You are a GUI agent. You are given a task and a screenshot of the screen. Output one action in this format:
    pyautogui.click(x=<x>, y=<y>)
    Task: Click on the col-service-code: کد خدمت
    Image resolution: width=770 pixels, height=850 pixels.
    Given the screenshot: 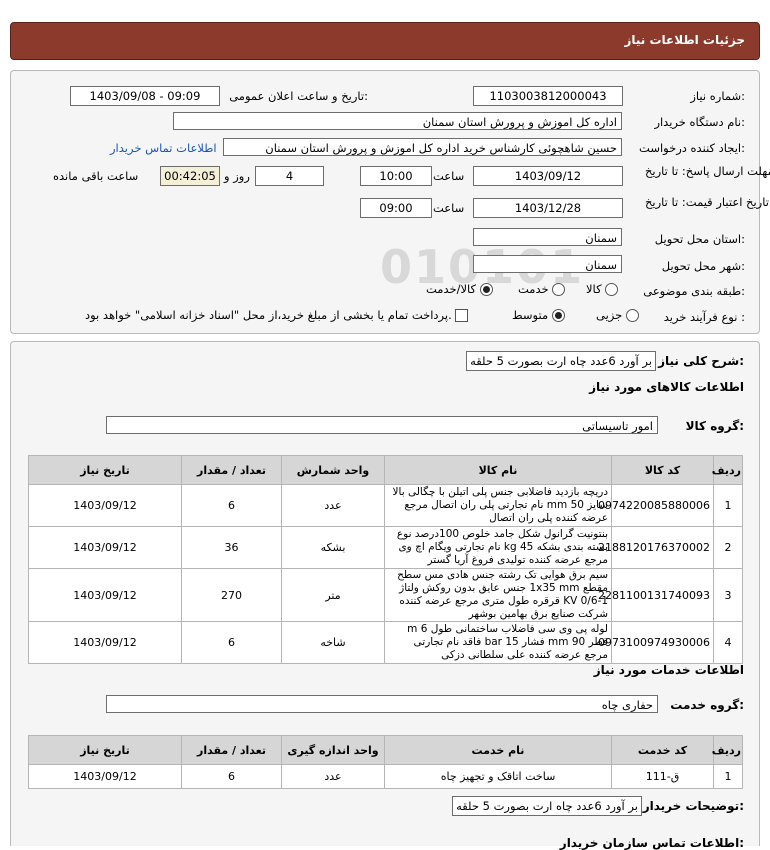 What is the action you would take?
    pyautogui.click(x=662, y=750)
    